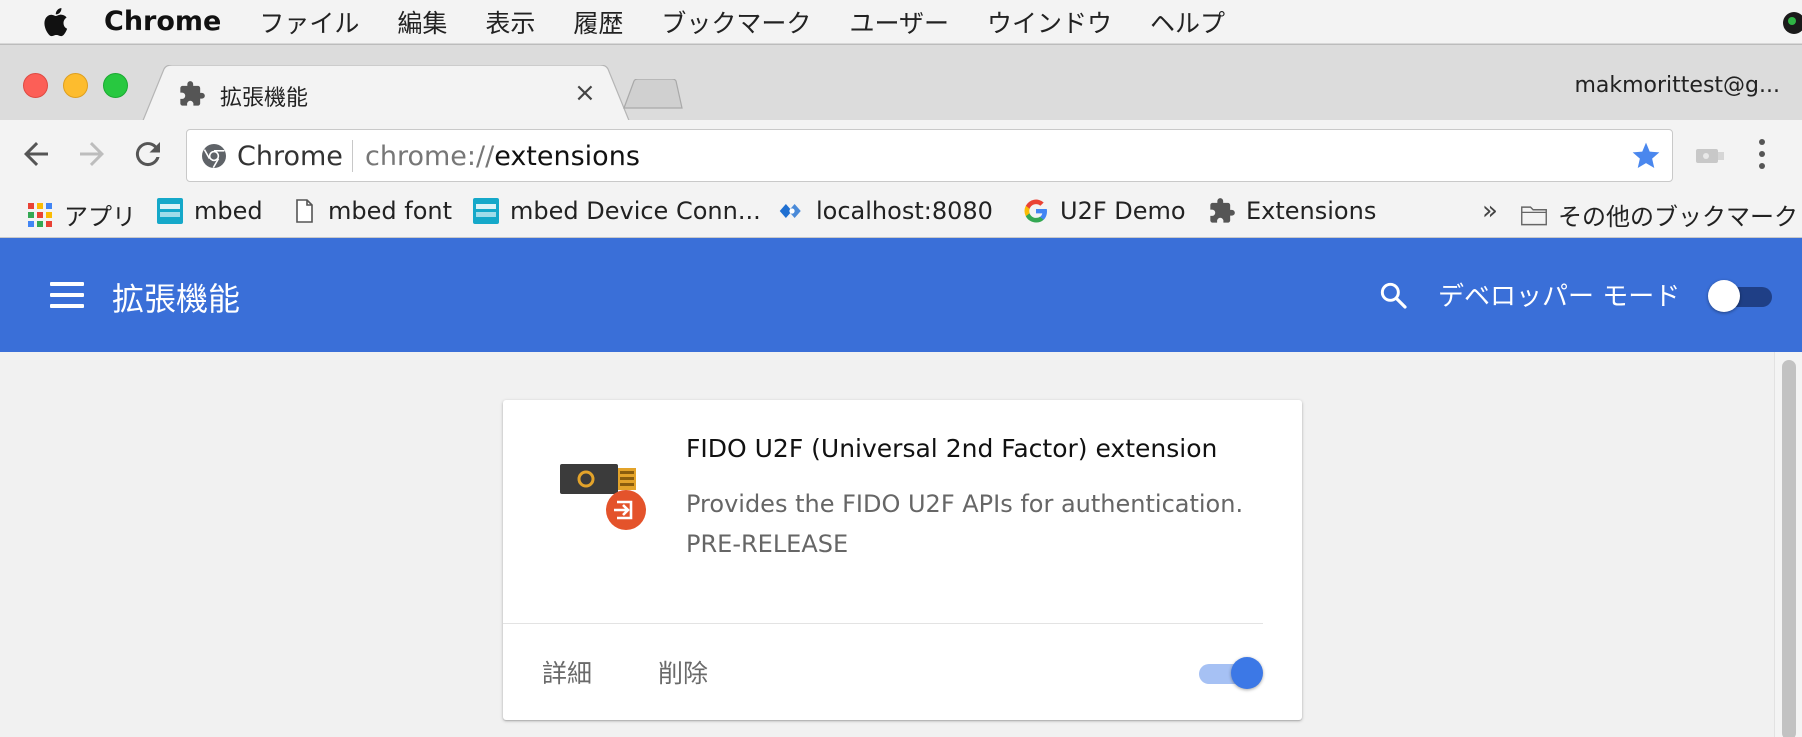 The width and height of the screenshot is (1802, 737). Describe the element at coordinates (40, 215) in the screenshot. I see `apps-grid-icon` at that location.